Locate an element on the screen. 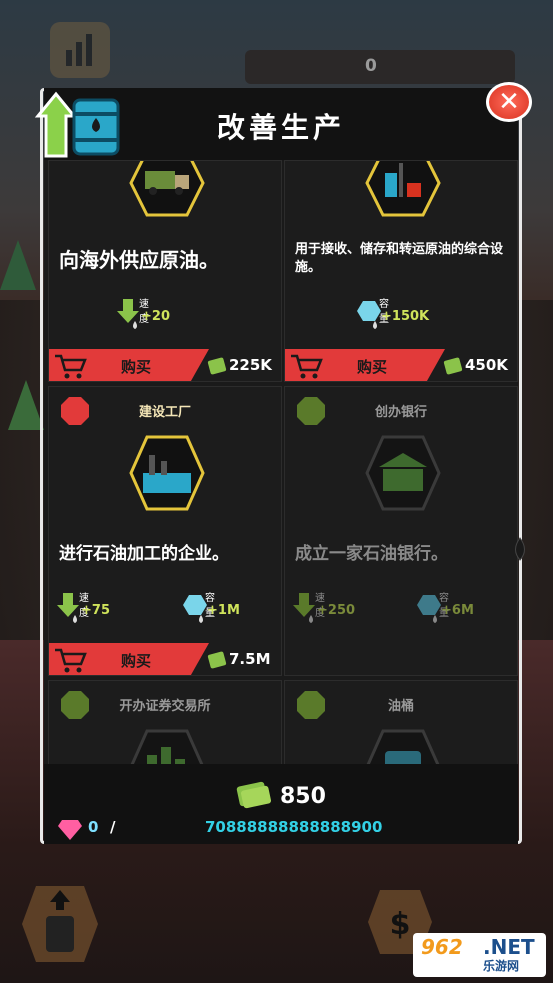  buy-bar: 购买 225K is located at coordinates (165, 365).